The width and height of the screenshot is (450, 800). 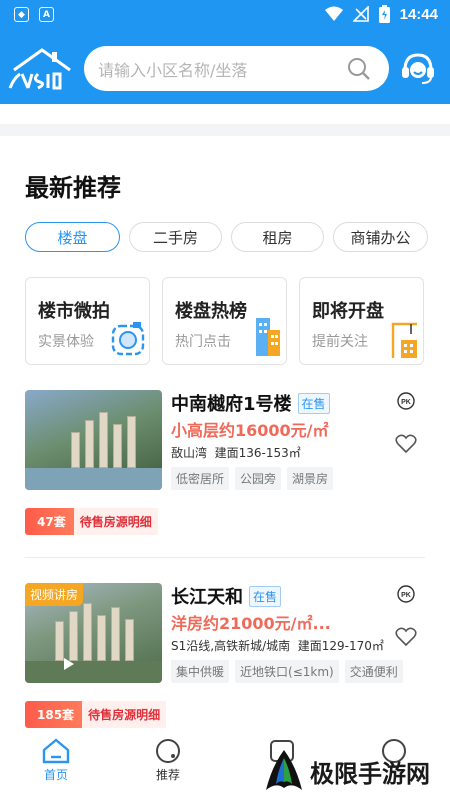 I want to click on card-subtitle: 实景体验, so click(x=66, y=342).